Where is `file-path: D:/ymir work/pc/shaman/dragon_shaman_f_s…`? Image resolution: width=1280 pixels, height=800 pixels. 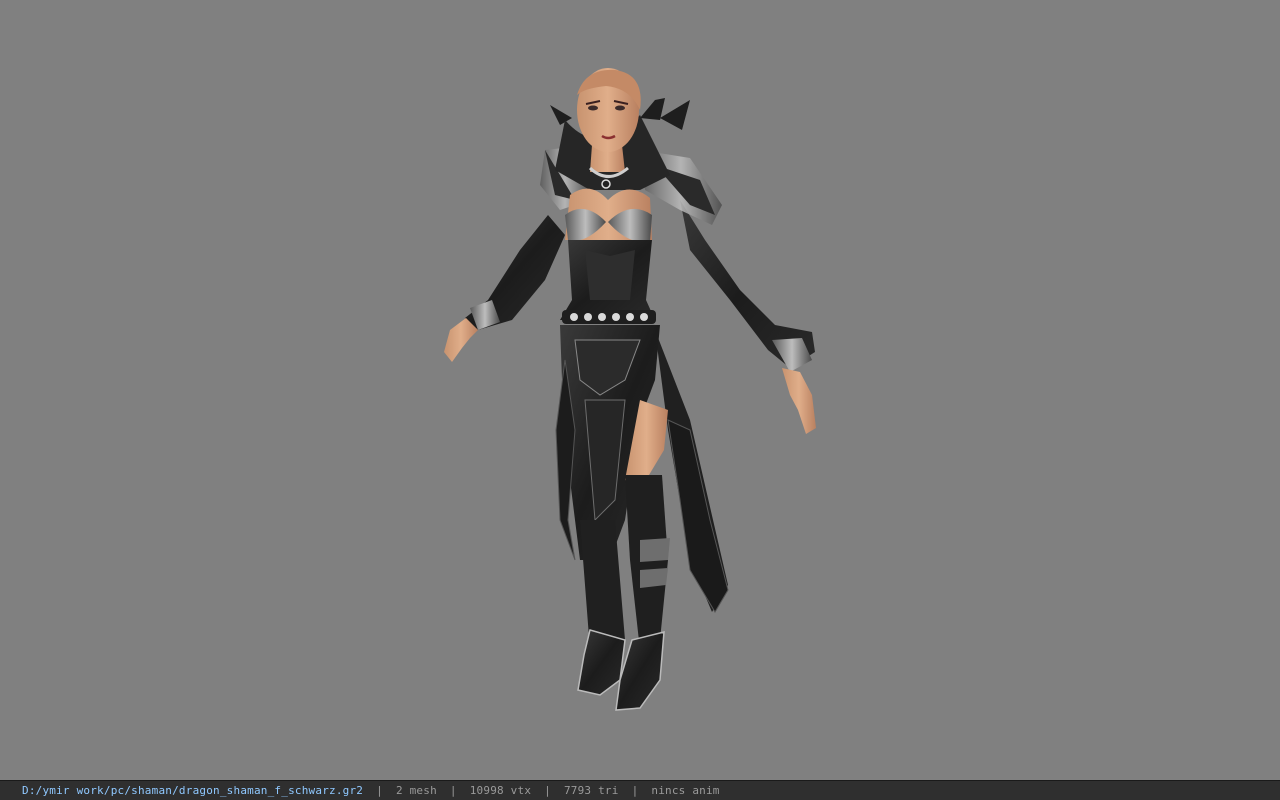 file-path: D:/ymir work/pc/shaman/dragon_shaman_f_s… is located at coordinates (193, 790).